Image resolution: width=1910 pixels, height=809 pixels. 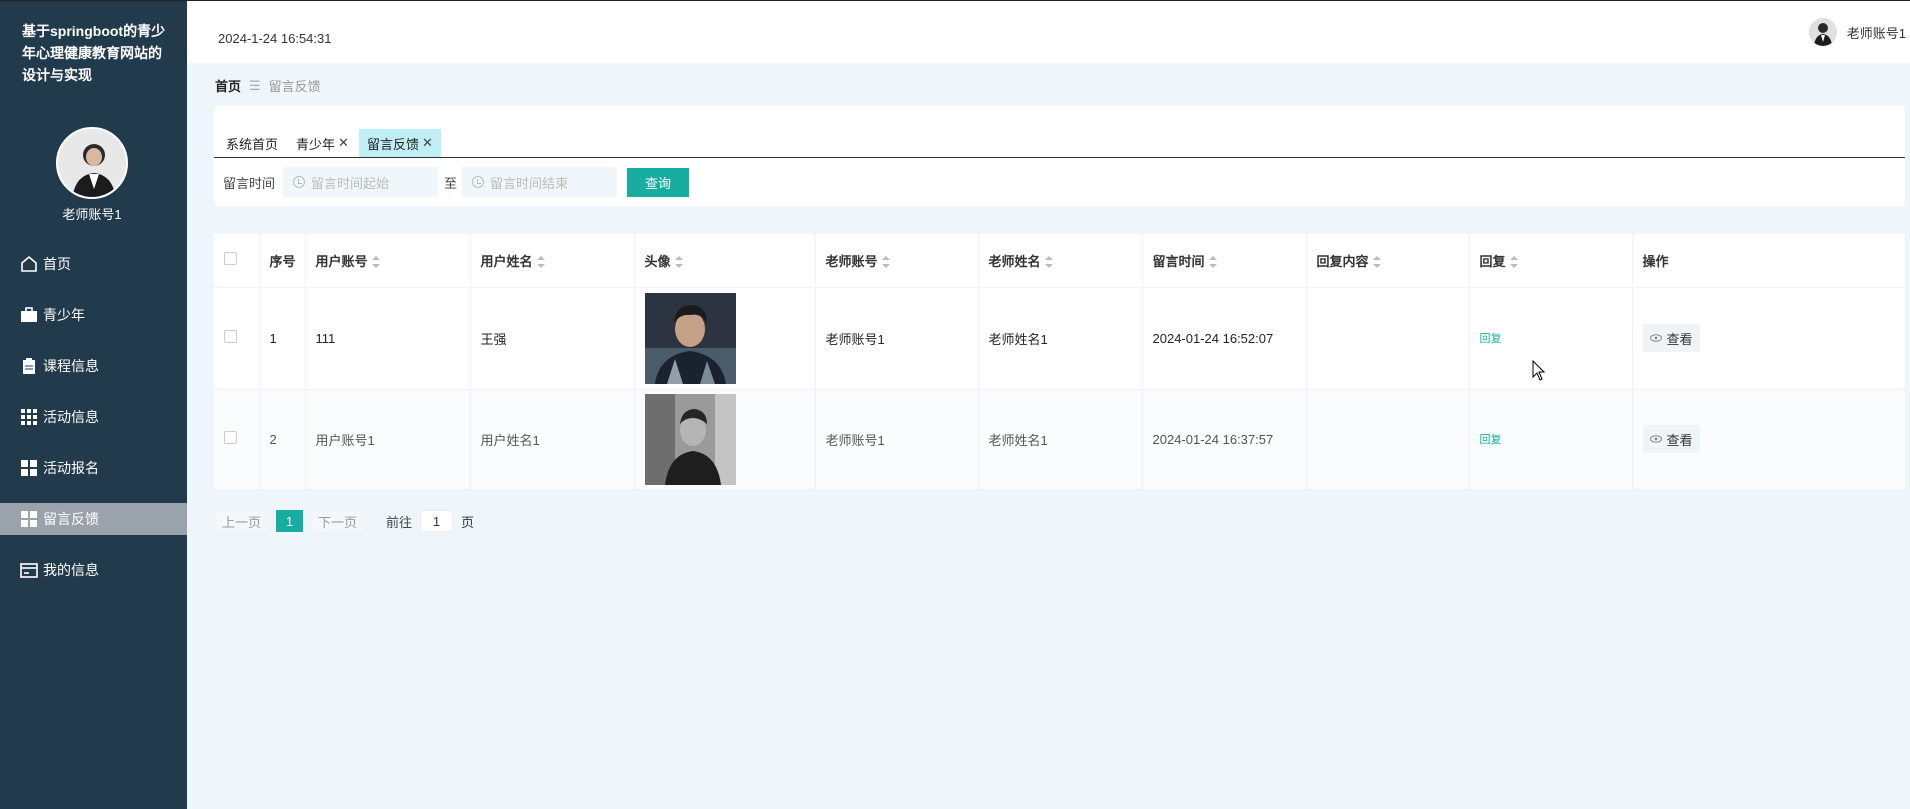 I want to click on sidebar-item-activities: 活动信息, so click(x=93, y=417).